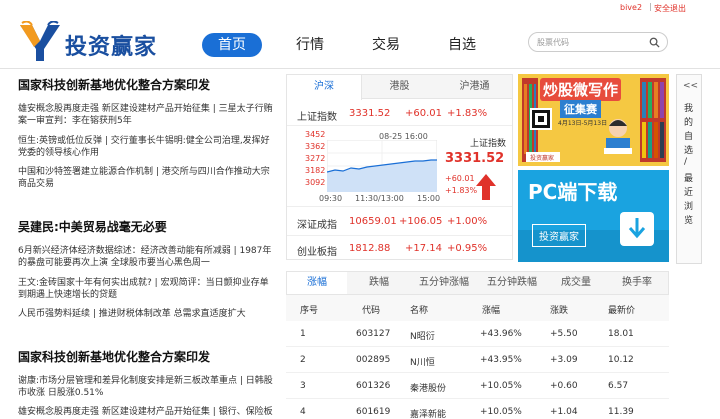 The height and width of the screenshot is (419, 720). Describe the element at coordinates (564, 360) in the screenshot. I see `cell-change: +3.09` at that location.